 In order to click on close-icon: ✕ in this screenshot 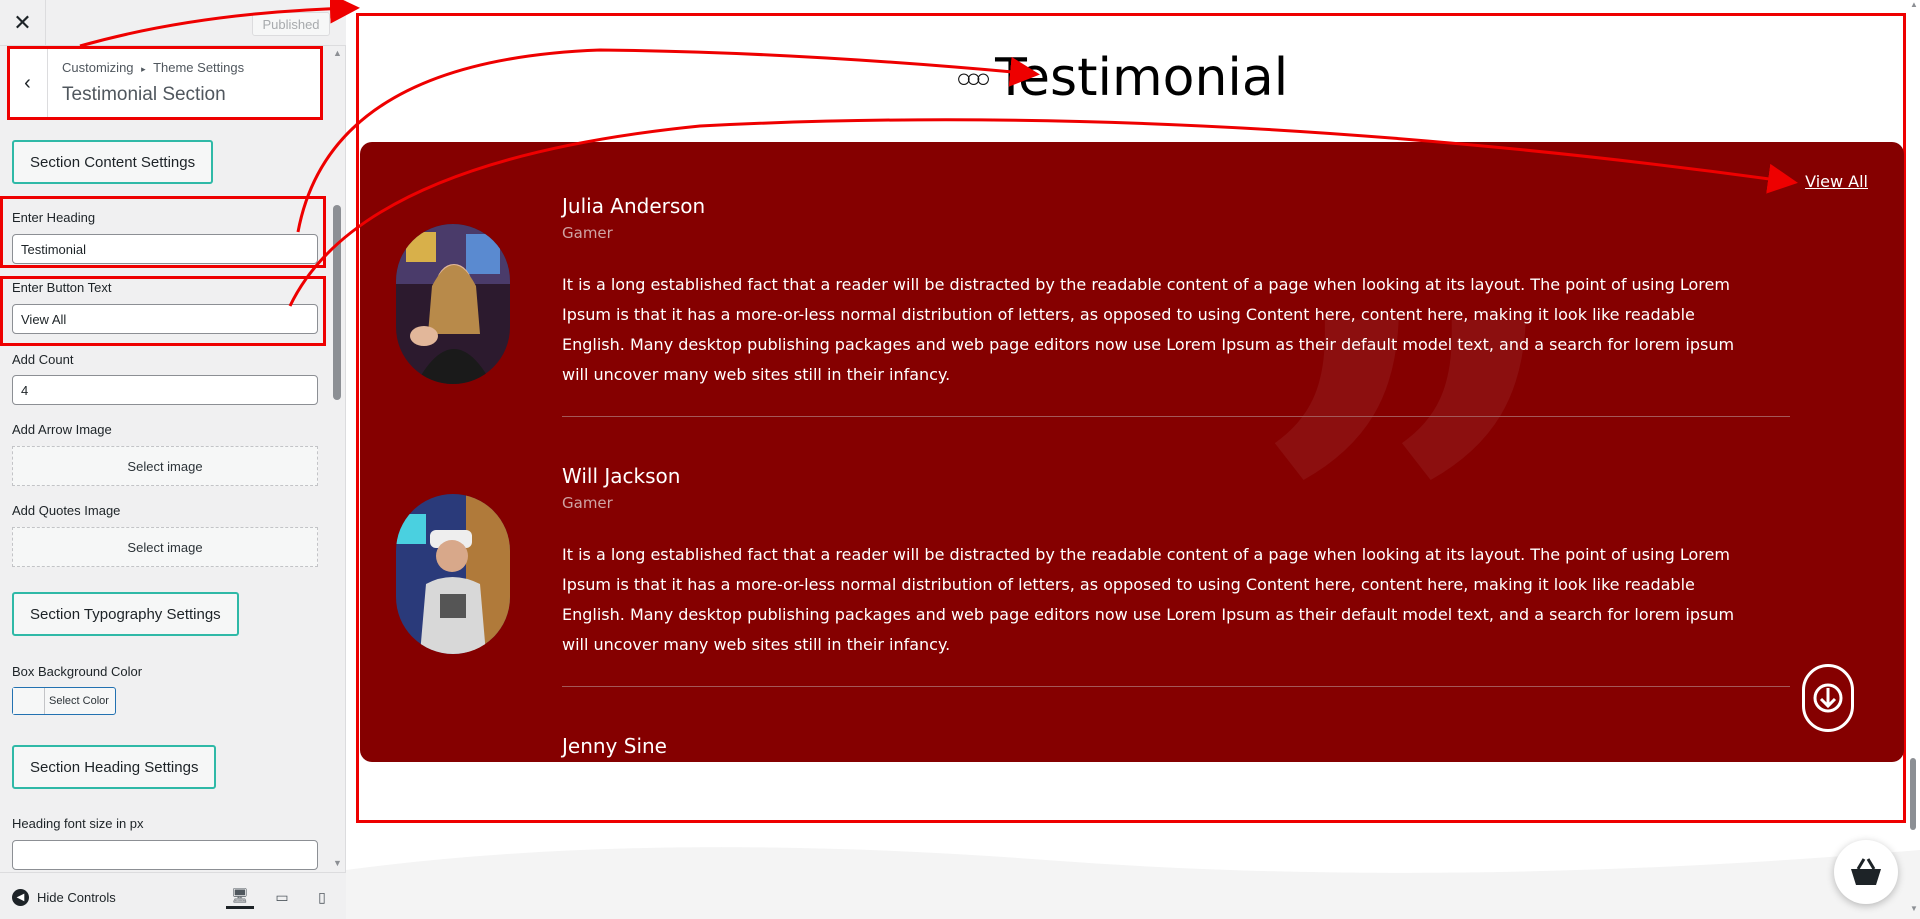, I will do `click(23, 23)`.